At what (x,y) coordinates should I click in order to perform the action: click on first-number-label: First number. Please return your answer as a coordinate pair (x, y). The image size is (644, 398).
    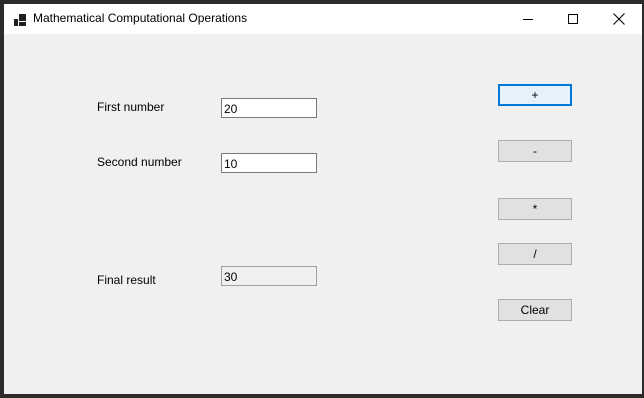
    Looking at the image, I should click on (131, 107).